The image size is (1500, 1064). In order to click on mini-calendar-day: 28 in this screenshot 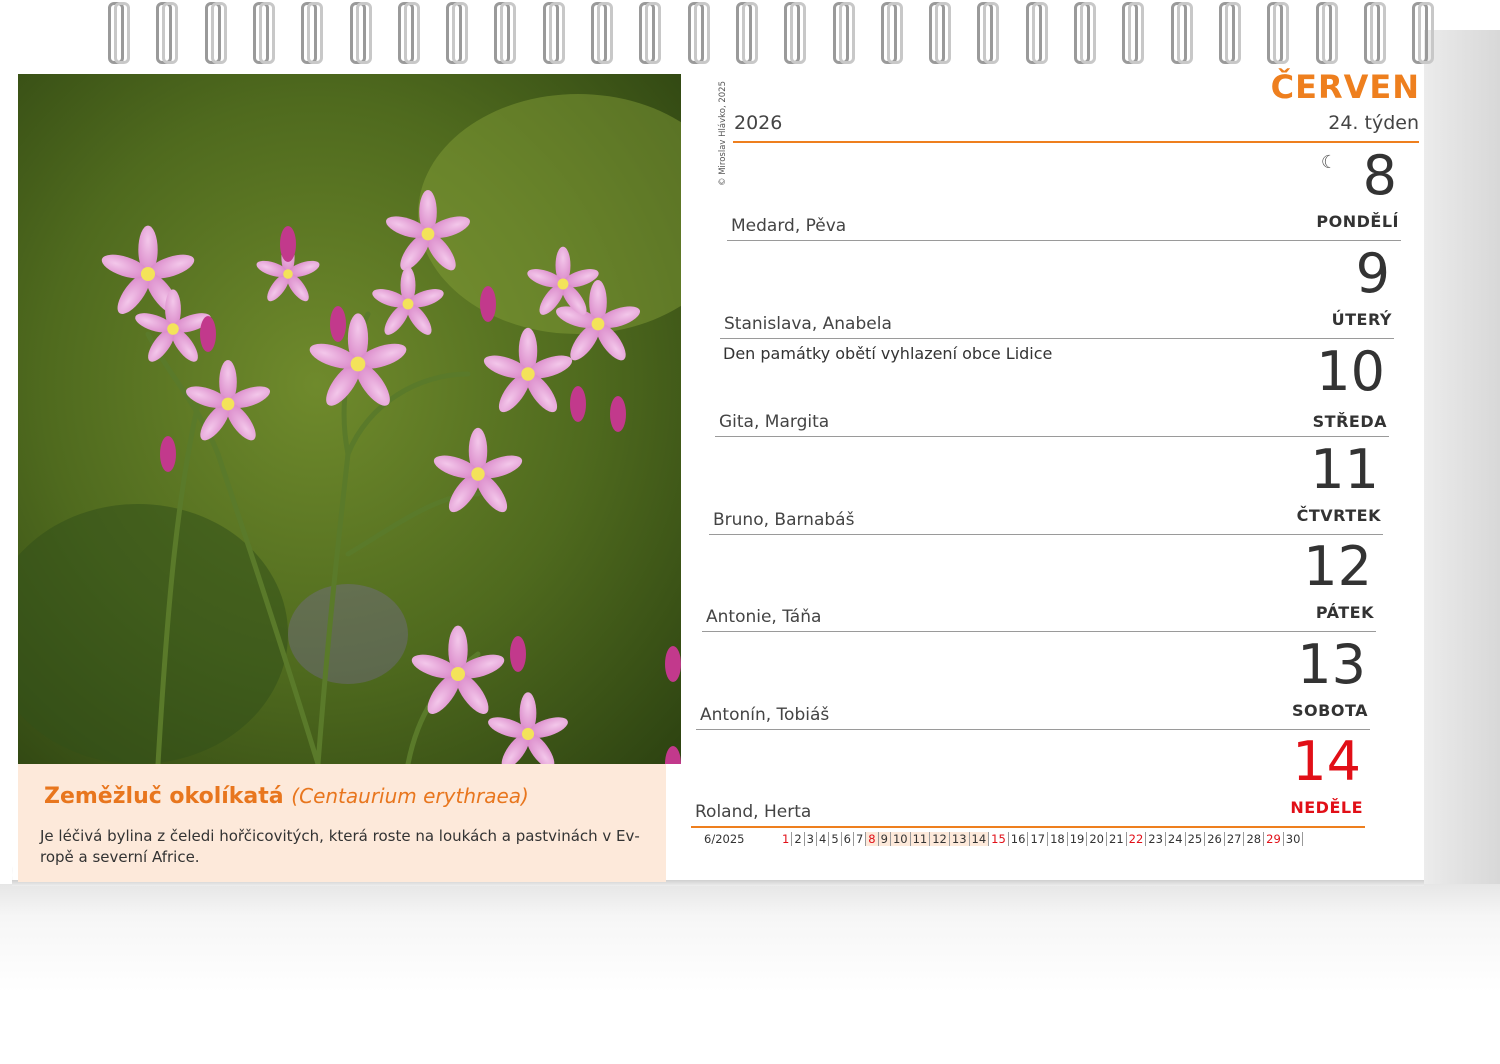, I will do `click(1254, 839)`.